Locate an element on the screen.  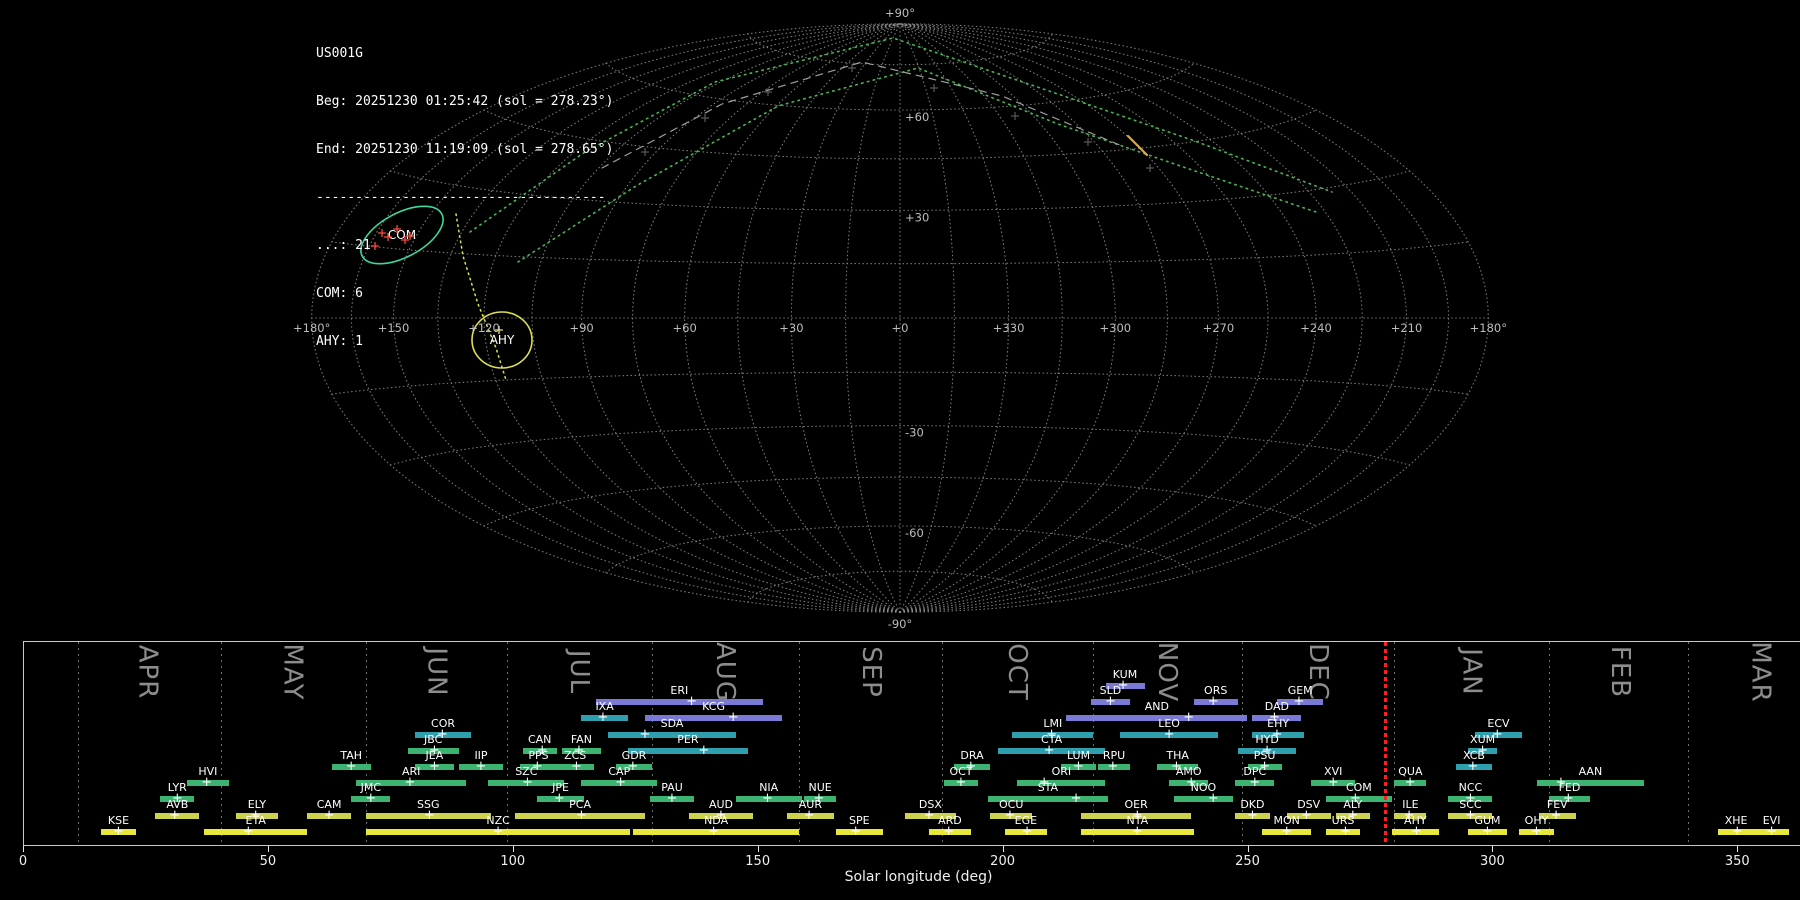
x-tick-label: 250 is located at coordinates (1247, 861).